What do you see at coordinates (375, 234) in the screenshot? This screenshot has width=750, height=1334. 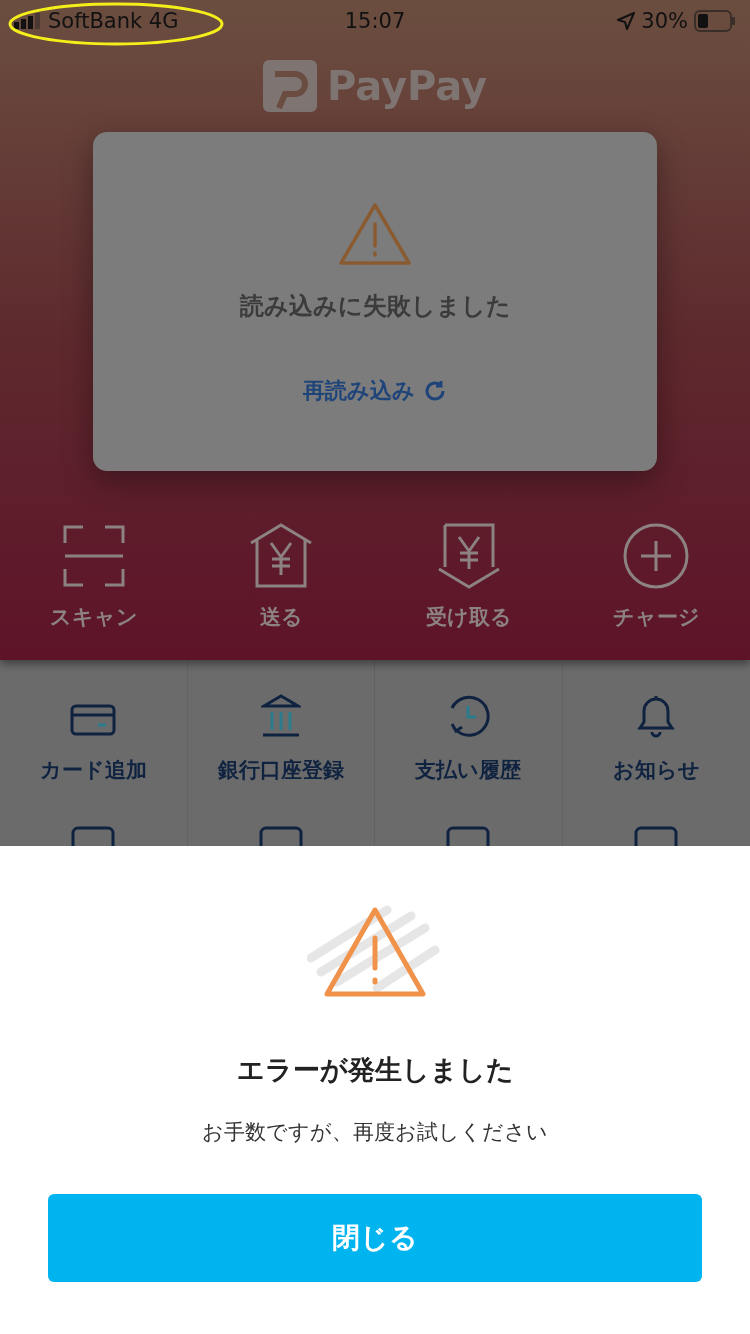 I see `warning-icon` at bounding box center [375, 234].